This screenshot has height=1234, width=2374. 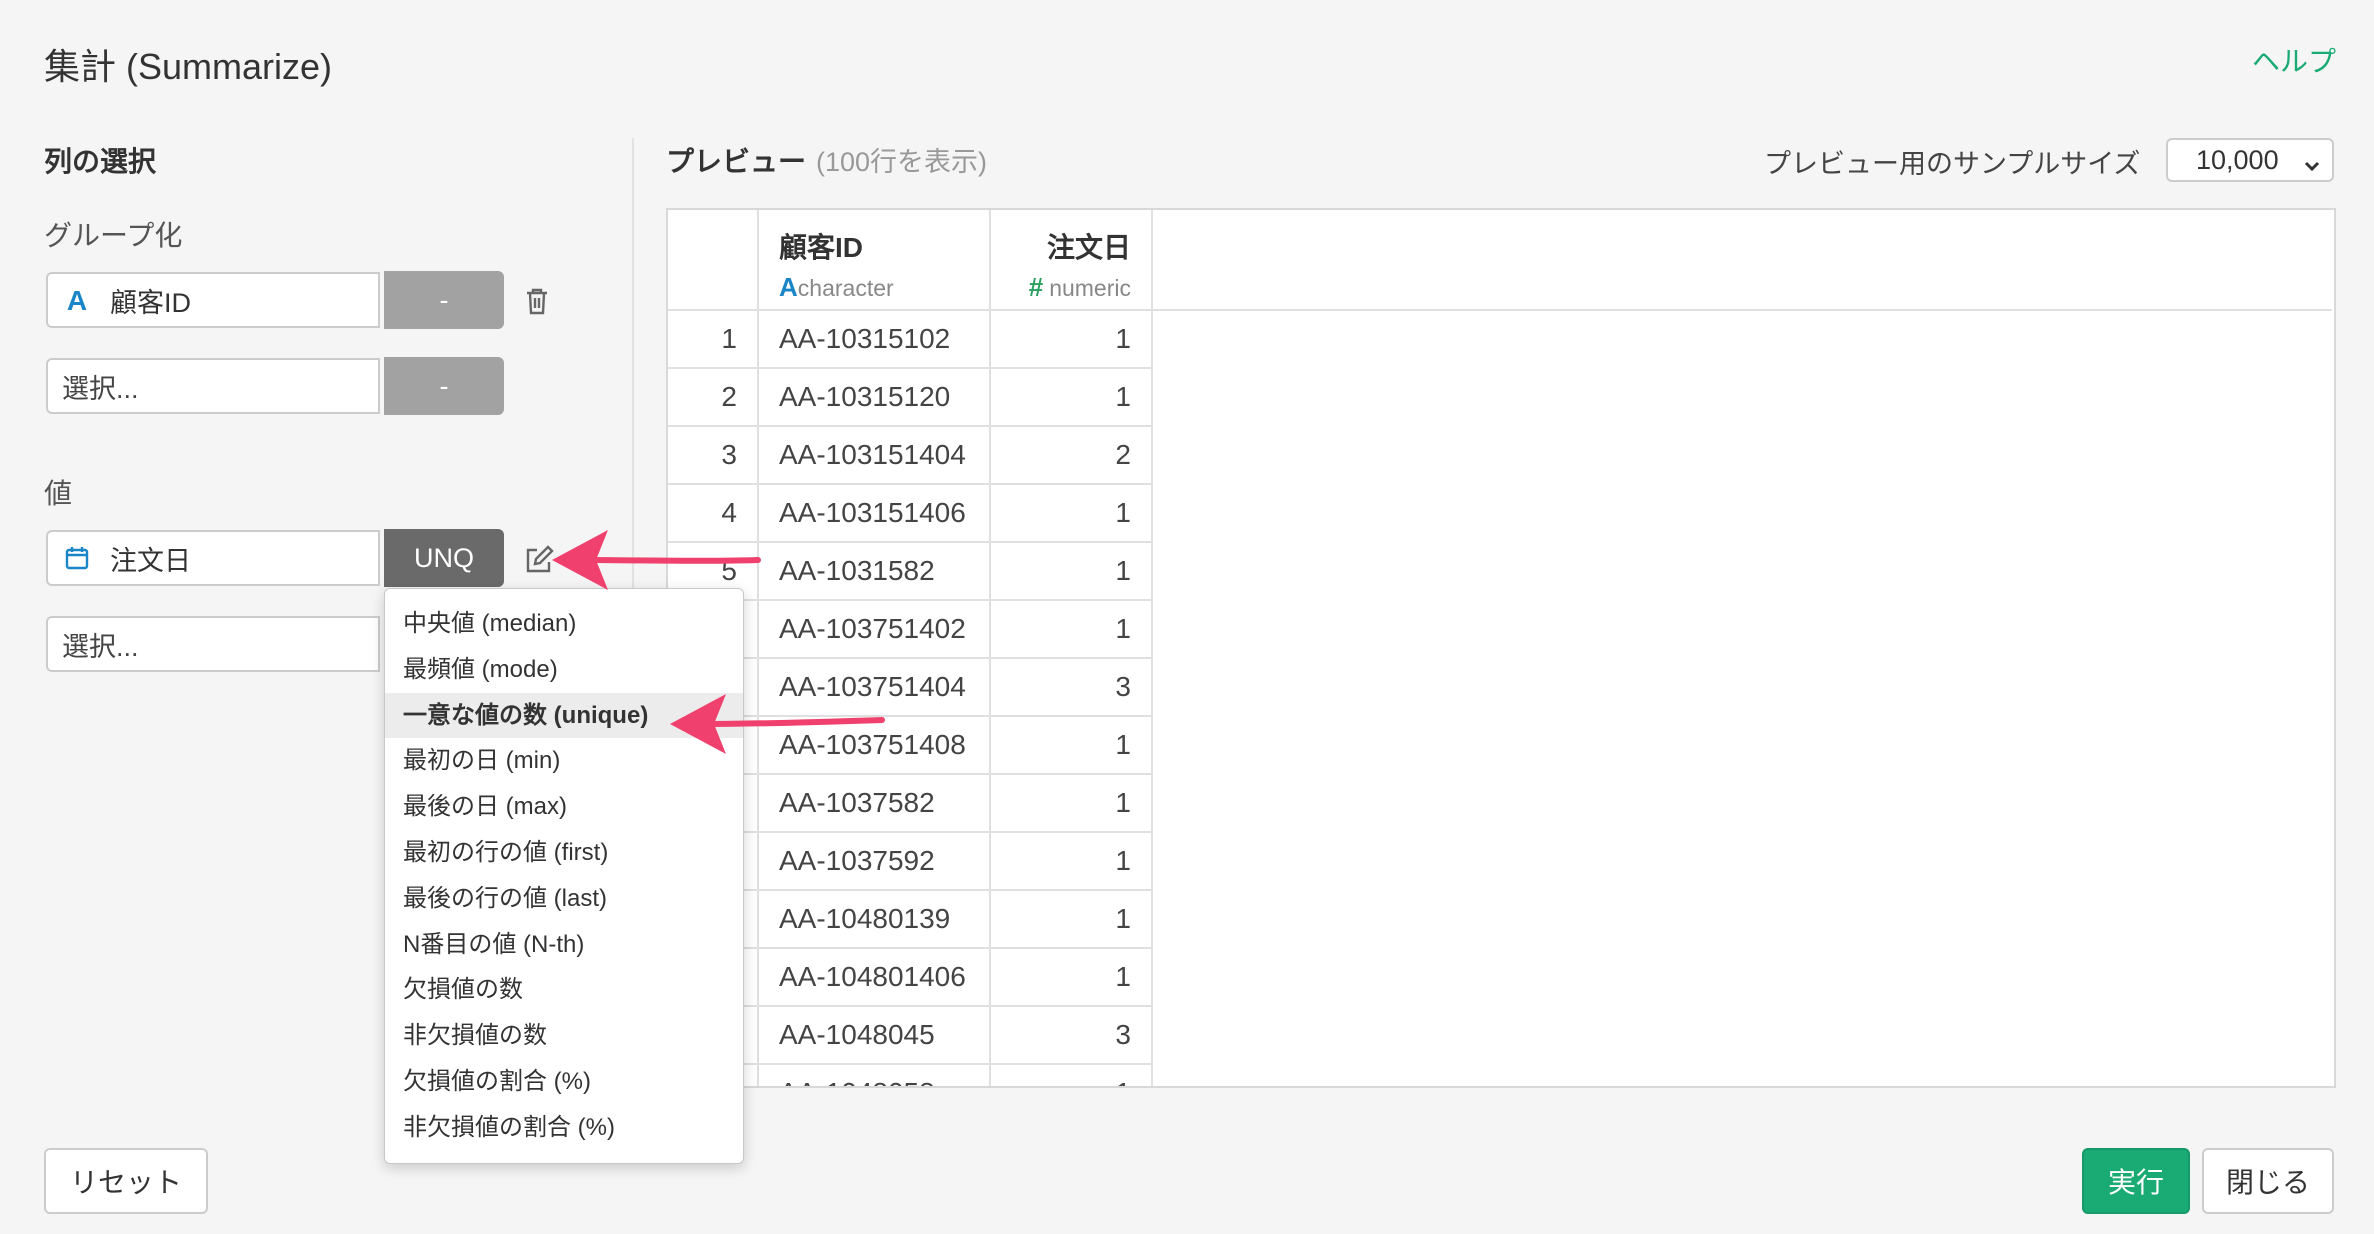 What do you see at coordinates (564, 807) in the screenshot?
I see `menu-item: 最後の日 (max)` at bounding box center [564, 807].